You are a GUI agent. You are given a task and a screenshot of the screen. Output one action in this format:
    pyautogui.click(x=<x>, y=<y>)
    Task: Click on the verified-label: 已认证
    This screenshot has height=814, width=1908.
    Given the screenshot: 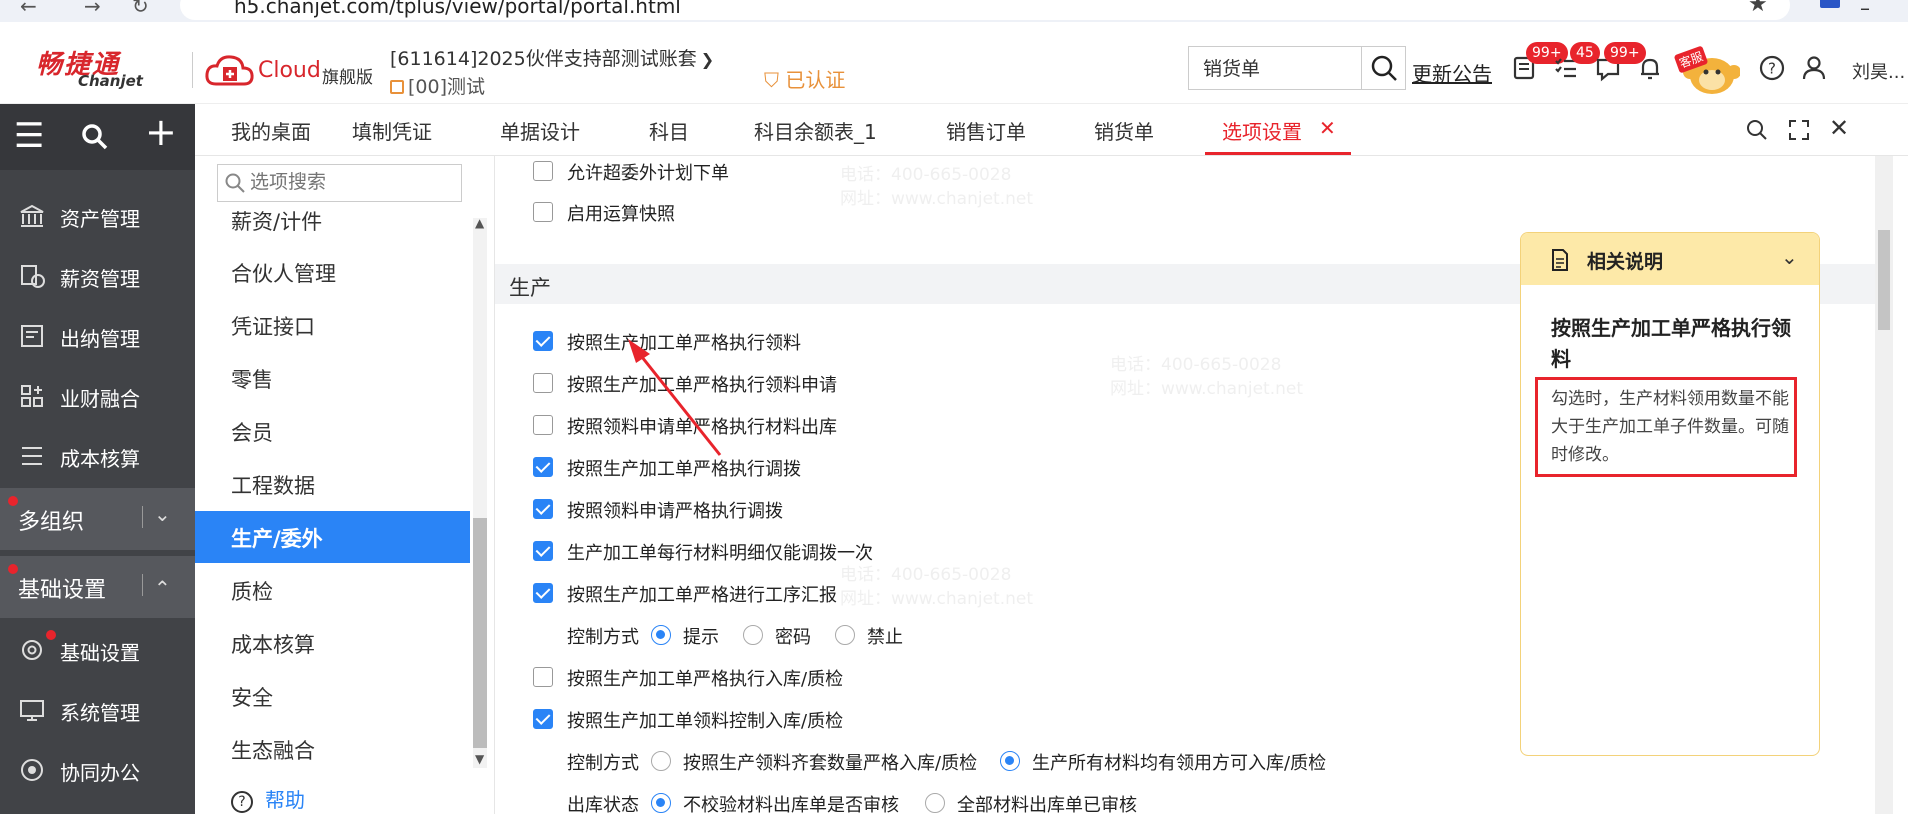 What is the action you would take?
    pyautogui.click(x=815, y=80)
    